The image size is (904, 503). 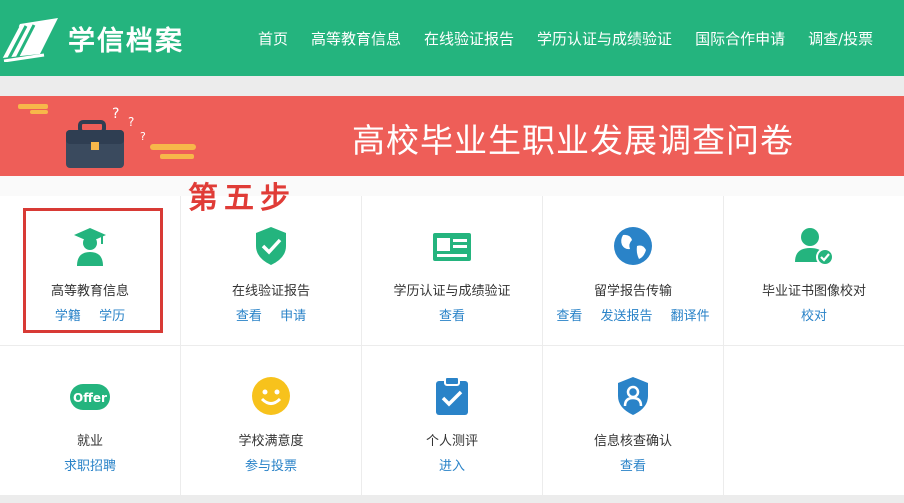 I want to click on link-view-report: 查看, so click(x=249, y=316).